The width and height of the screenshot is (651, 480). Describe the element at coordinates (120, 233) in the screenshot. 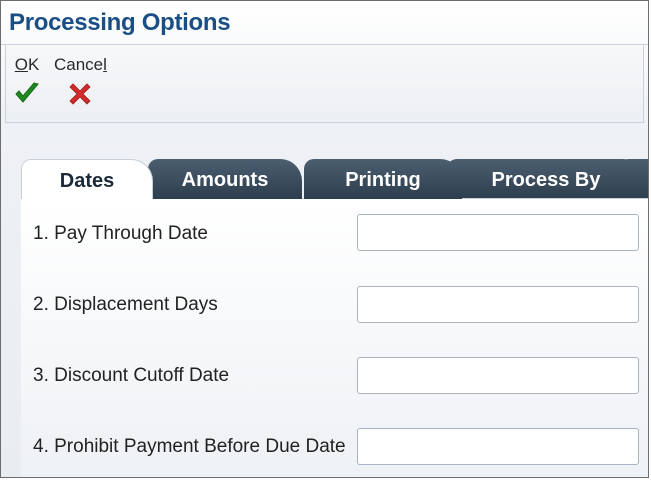

I see `pay-through-date-label: 1. Pay Through Date` at that location.